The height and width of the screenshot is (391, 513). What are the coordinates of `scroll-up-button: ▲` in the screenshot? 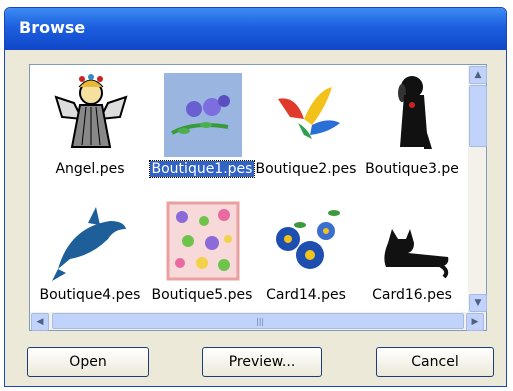 It's located at (478, 75).